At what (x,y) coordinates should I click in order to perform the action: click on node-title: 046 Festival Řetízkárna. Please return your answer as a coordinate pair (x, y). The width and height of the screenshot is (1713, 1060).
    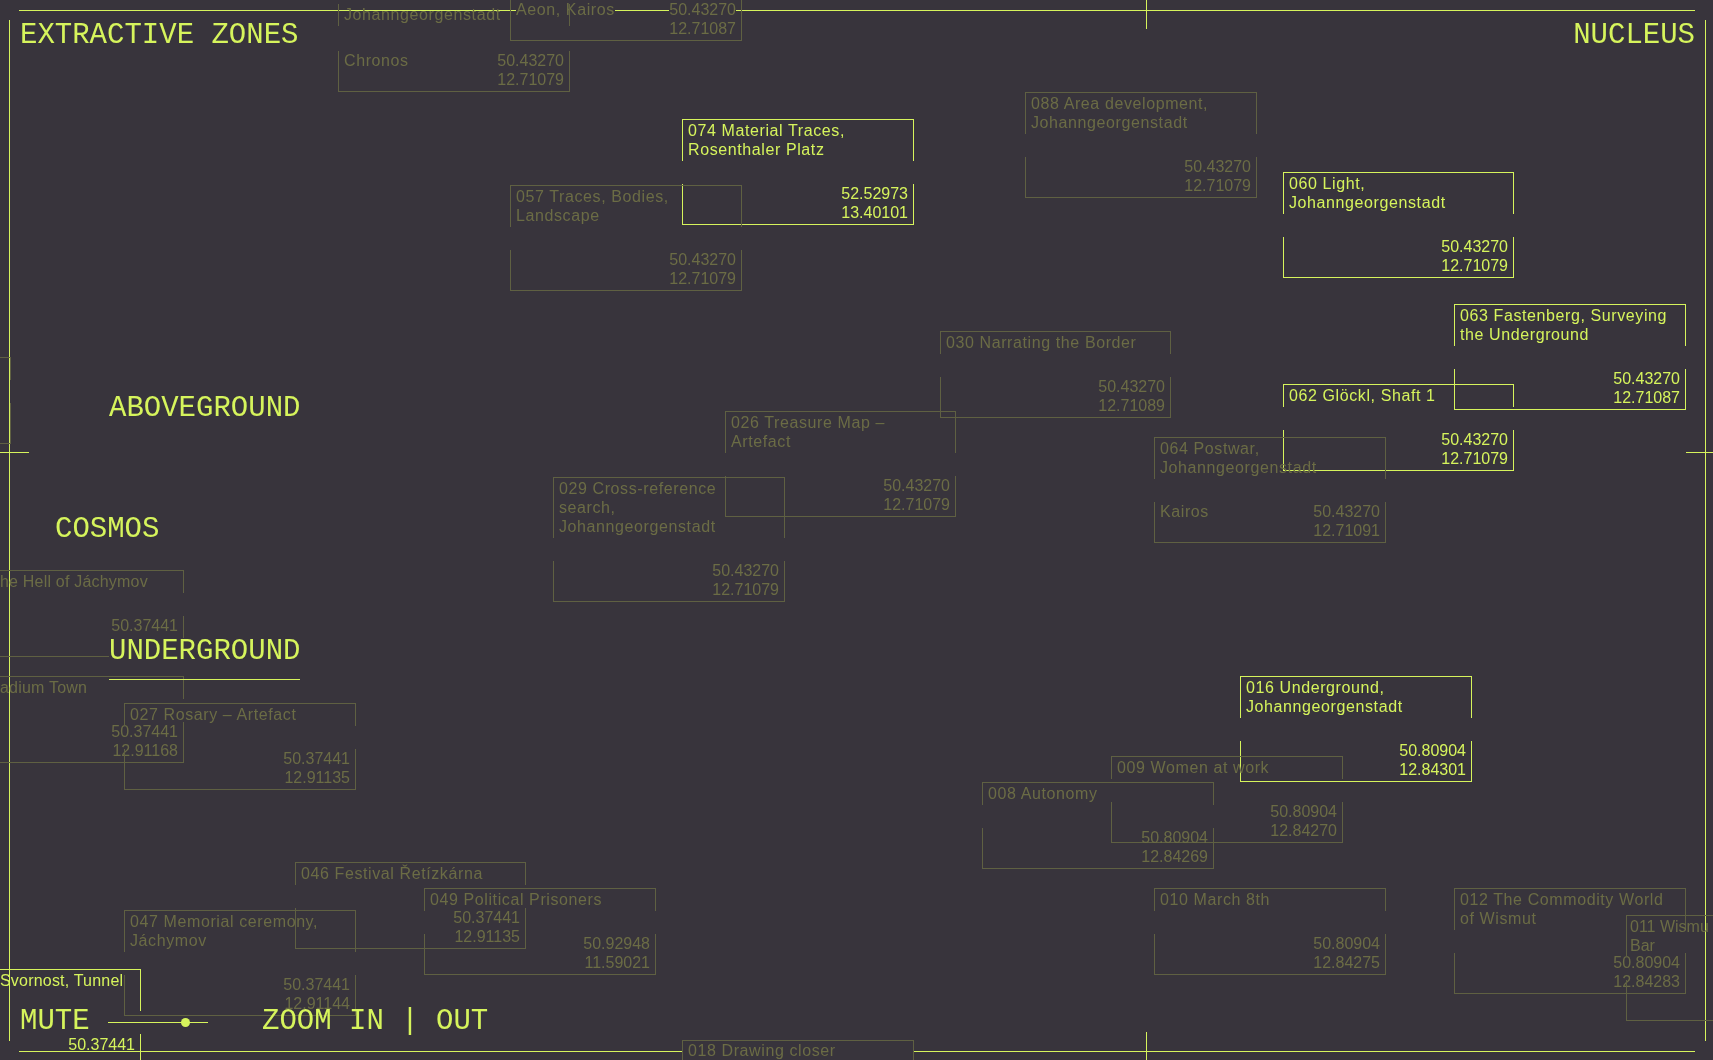
    Looking at the image, I should click on (410, 873).